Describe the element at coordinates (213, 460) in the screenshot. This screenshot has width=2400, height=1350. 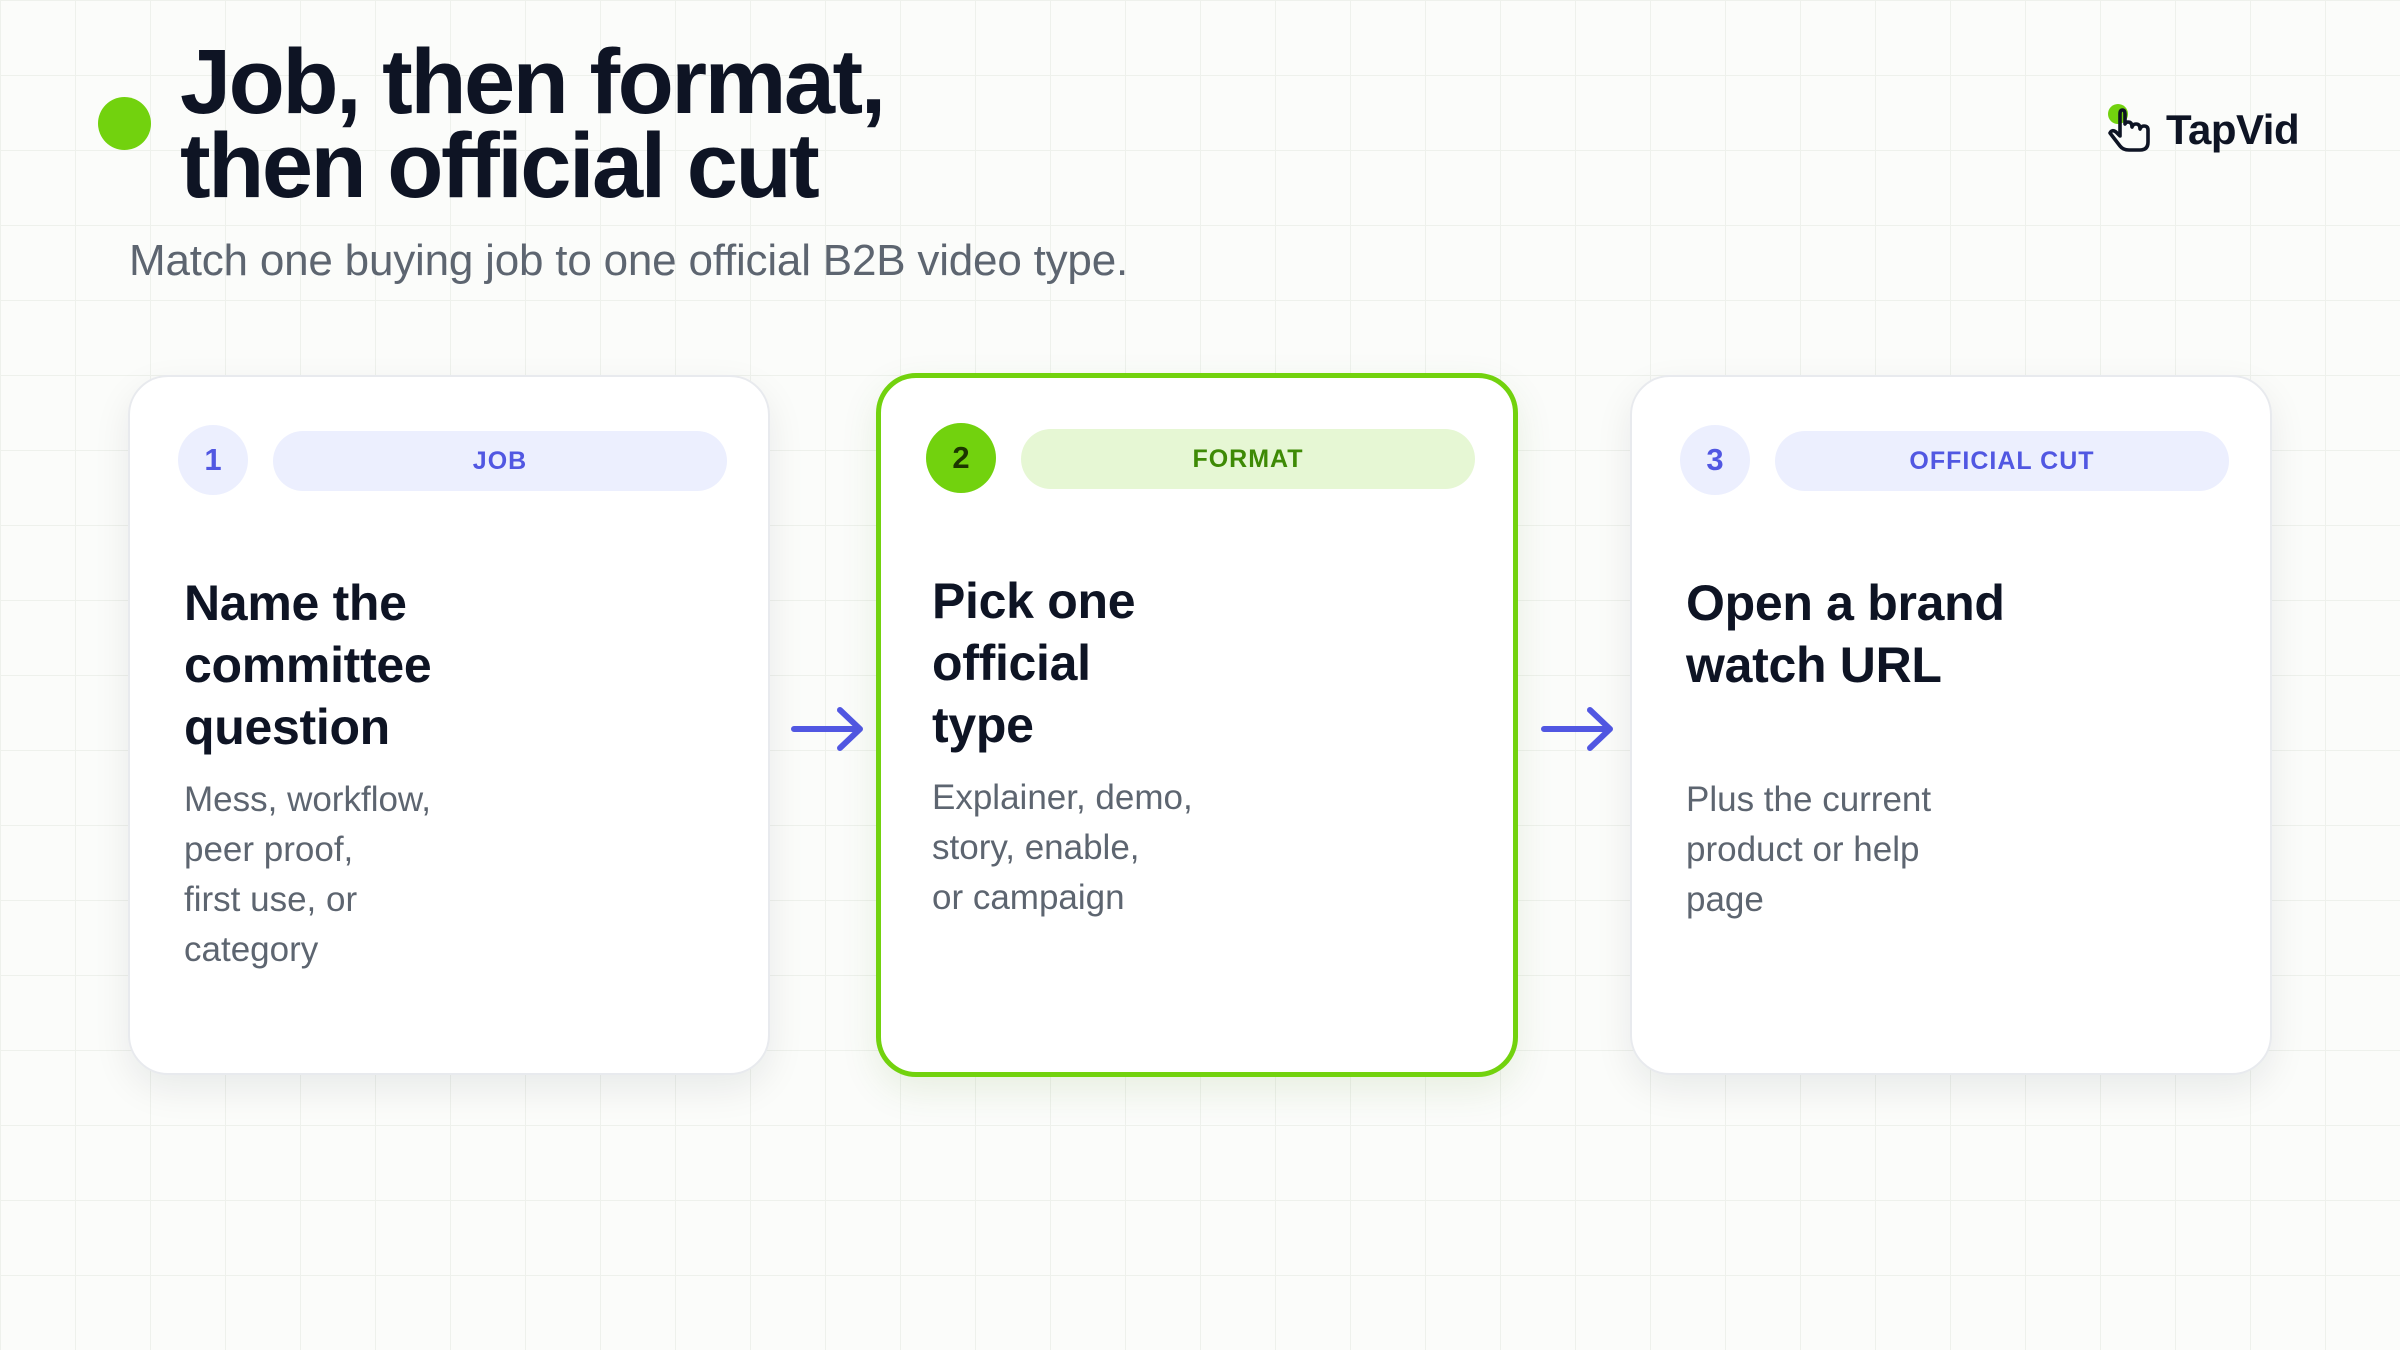
I see `step-number-badge: 1` at that location.